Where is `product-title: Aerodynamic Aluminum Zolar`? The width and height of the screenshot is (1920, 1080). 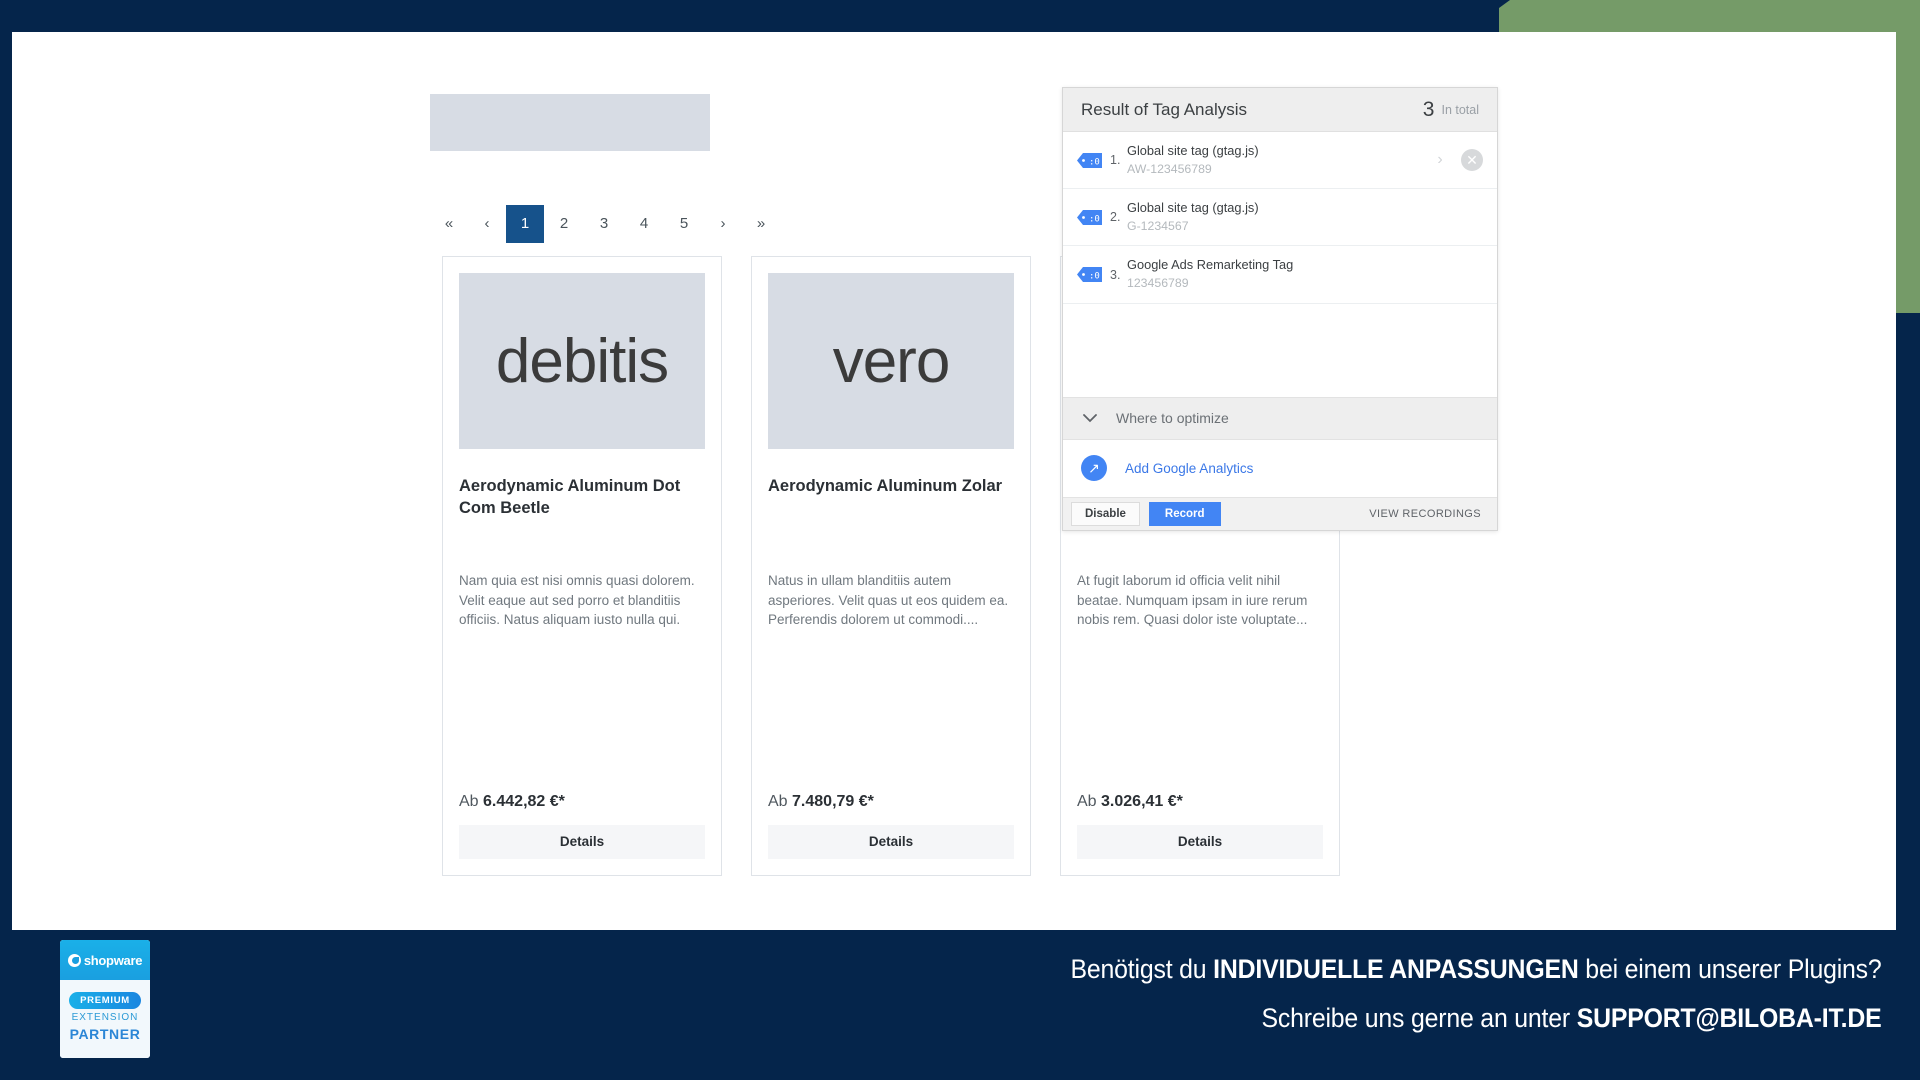 product-title: Aerodynamic Aluminum Zolar is located at coordinates (885, 486).